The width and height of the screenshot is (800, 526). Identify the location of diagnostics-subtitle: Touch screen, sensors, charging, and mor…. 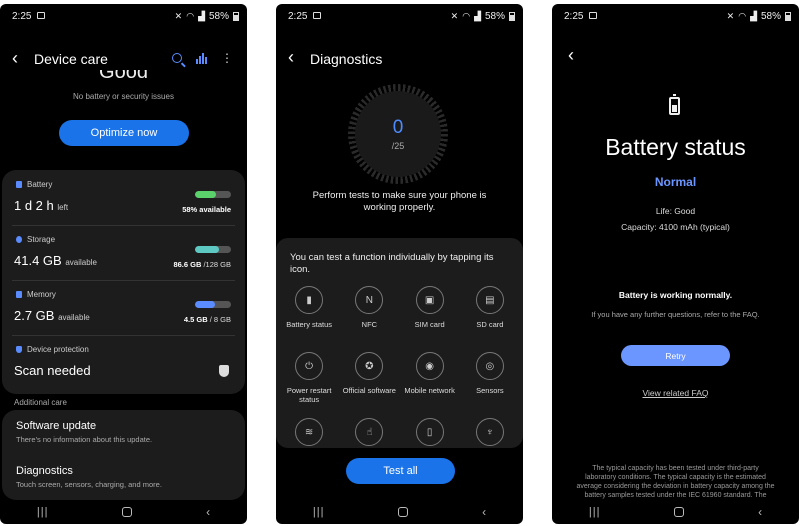
(89, 484).